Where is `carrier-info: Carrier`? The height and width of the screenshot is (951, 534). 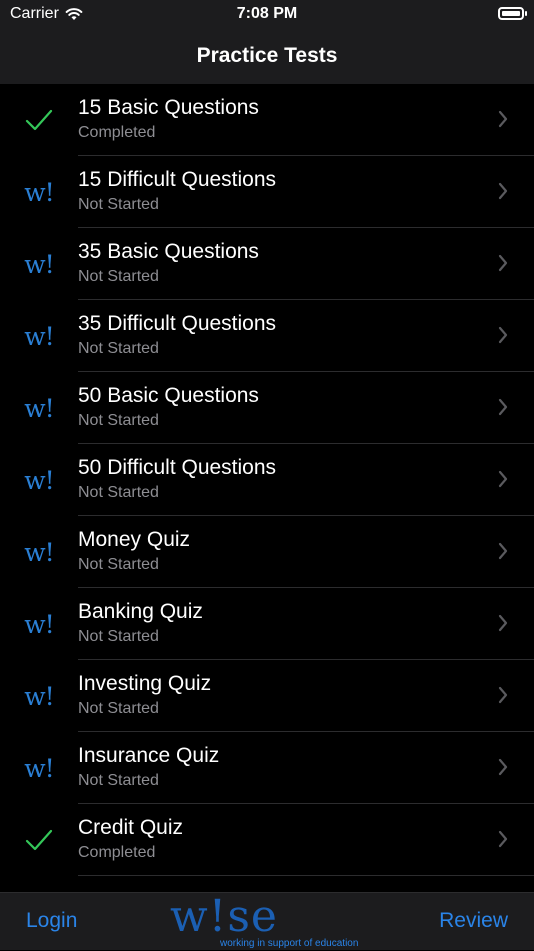
carrier-info: Carrier is located at coordinates (46, 14).